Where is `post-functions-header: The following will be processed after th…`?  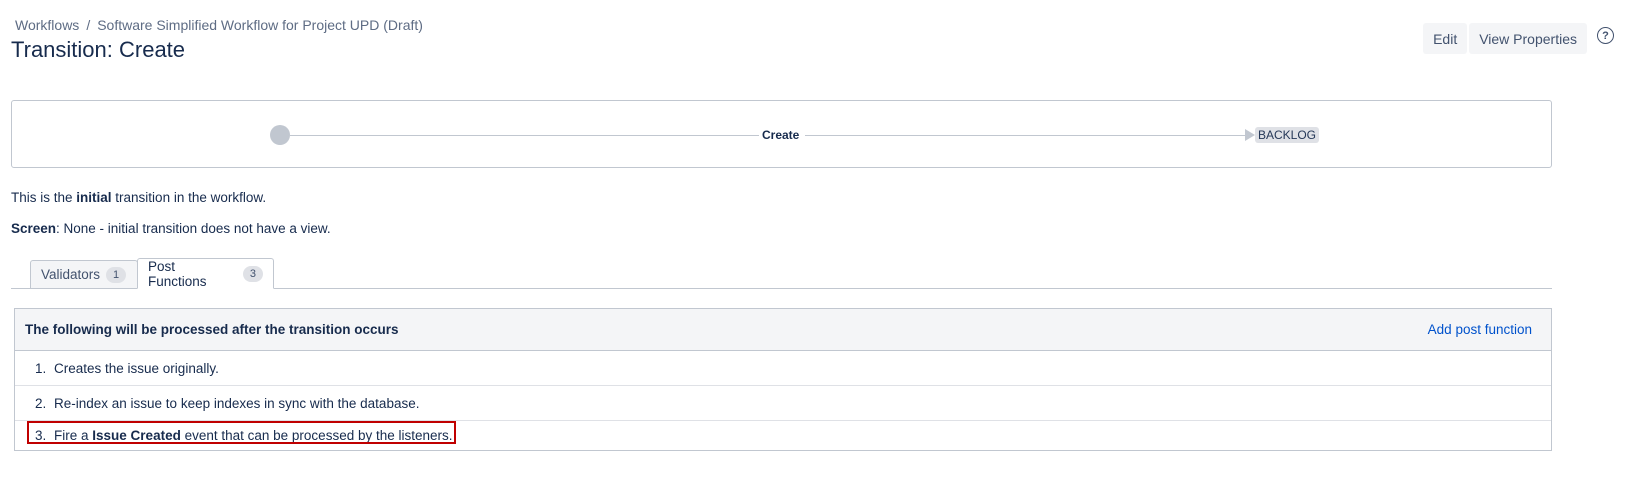
post-functions-header: The following will be processed after th… is located at coordinates (783, 330).